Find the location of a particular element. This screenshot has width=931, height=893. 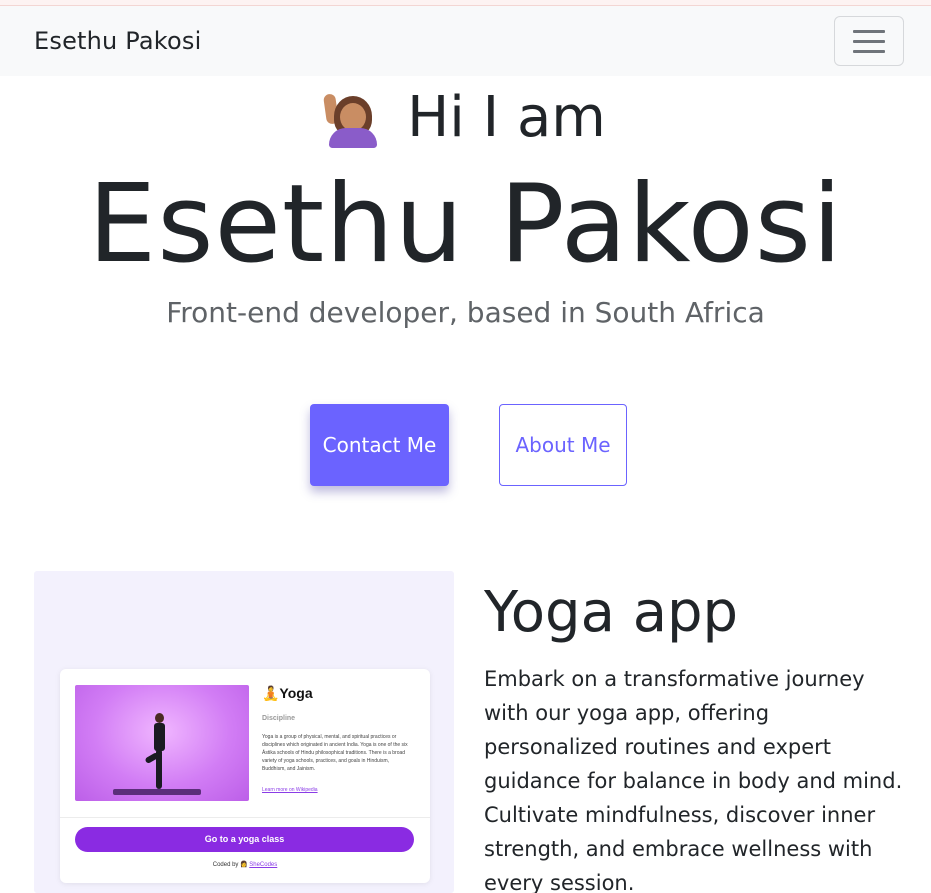

preview-wikipedia-link: Learn more on Wikipedia is located at coordinates (290, 790).